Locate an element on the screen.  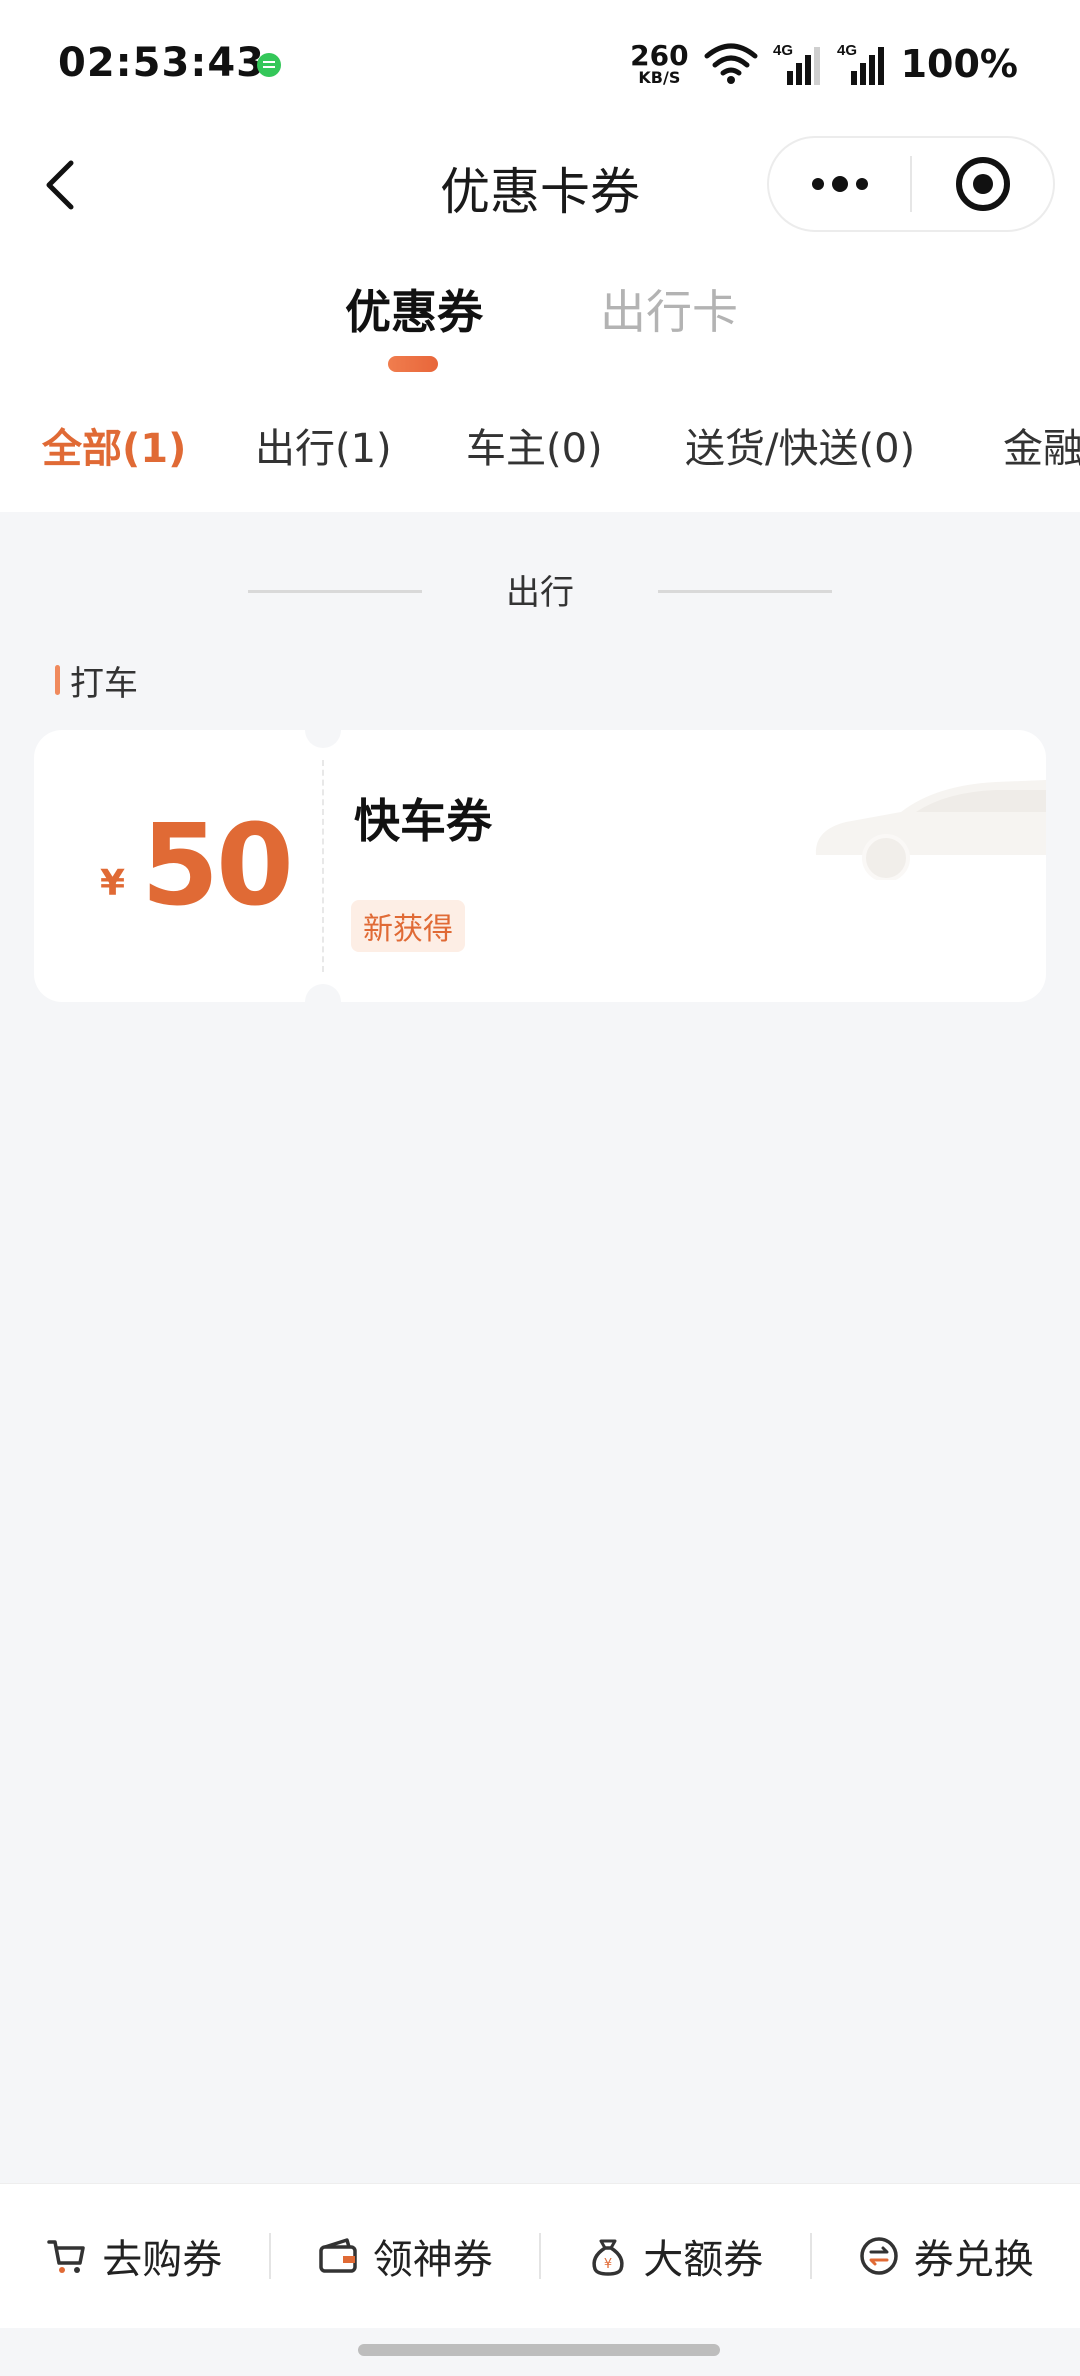
network-type-label: 4G is located at coordinates (783, 50).